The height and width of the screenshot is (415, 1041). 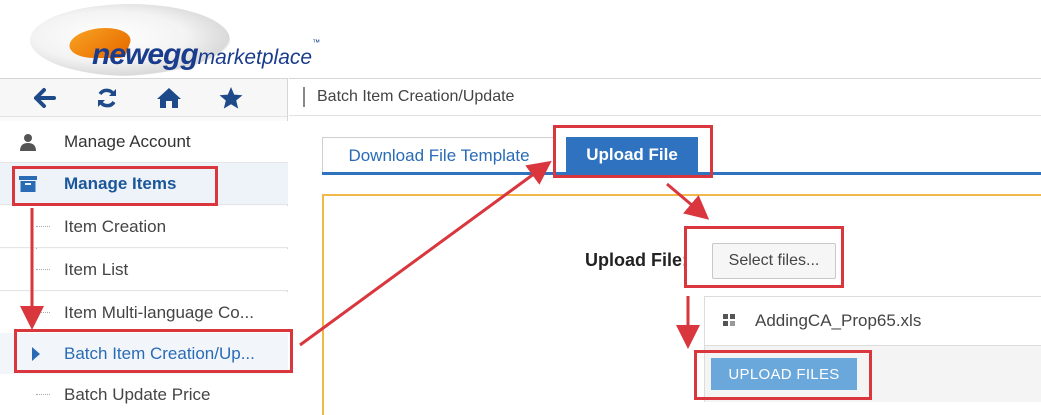 What do you see at coordinates (96, 269) in the screenshot?
I see `sidebar-item-label: Item List` at bounding box center [96, 269].